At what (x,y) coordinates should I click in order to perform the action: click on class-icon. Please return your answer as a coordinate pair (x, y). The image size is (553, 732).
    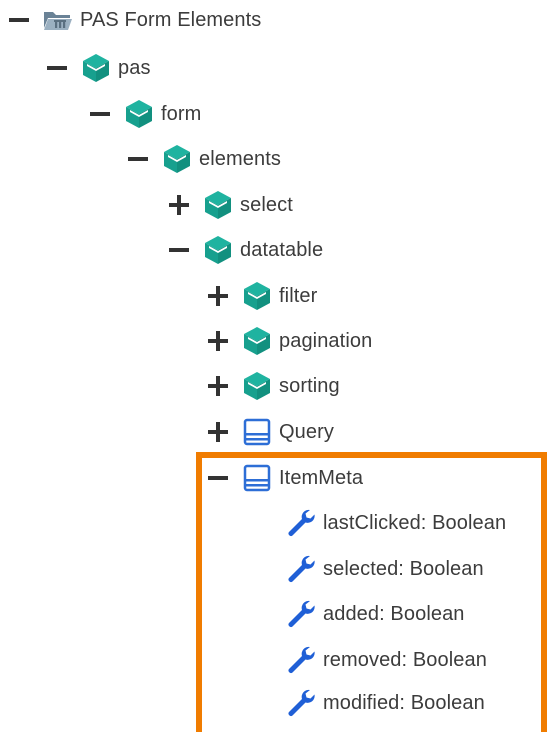
    Looking at the image, I should click on (257, 432).